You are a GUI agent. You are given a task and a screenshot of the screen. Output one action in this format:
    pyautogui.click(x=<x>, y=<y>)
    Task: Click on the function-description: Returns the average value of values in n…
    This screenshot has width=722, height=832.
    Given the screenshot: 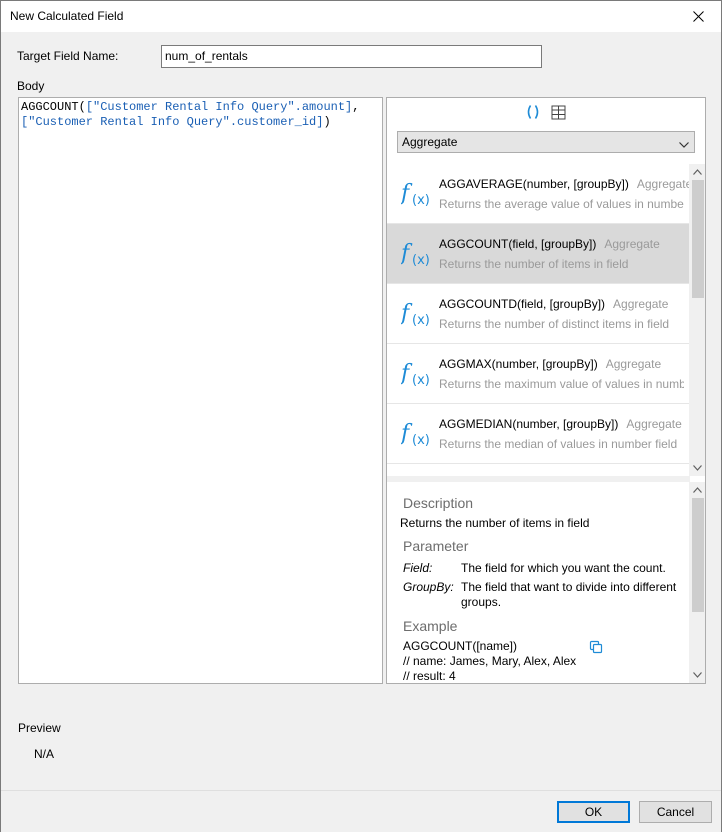 What is the action you would take?
    pyautogui.click(x=561, y=204)
    